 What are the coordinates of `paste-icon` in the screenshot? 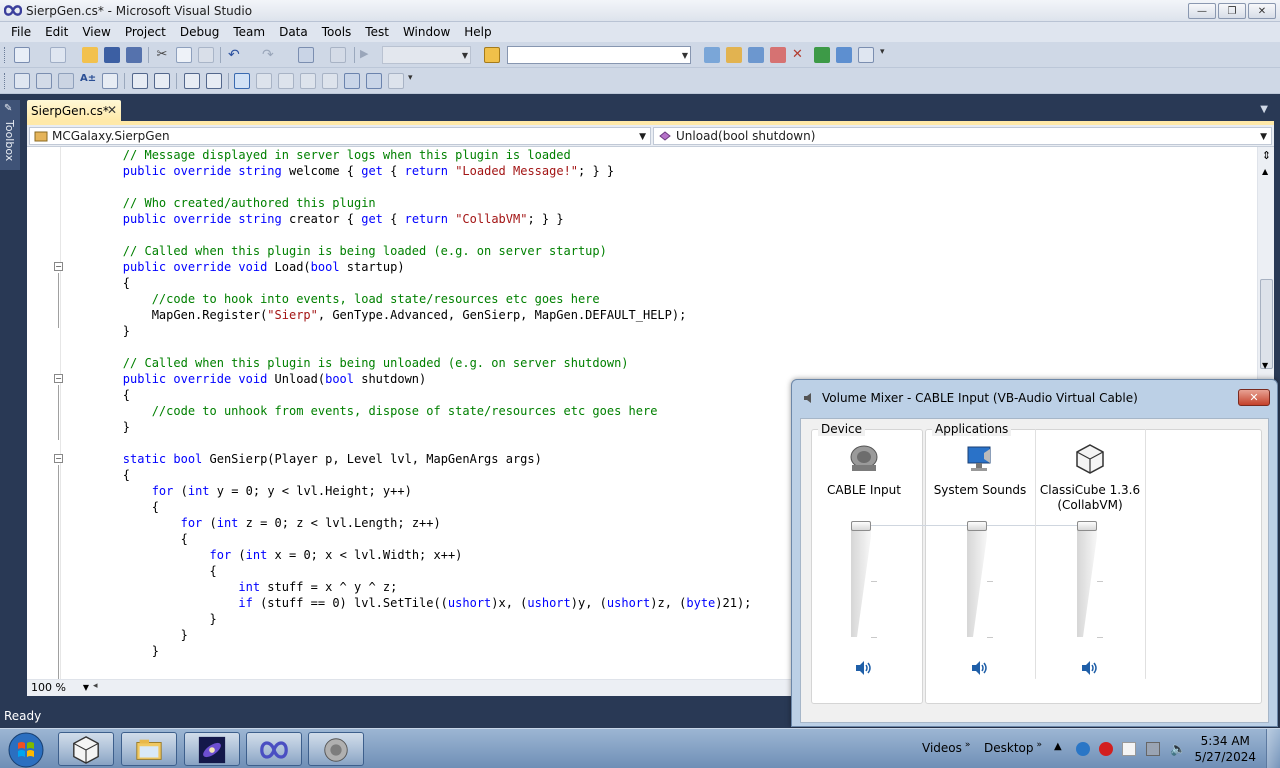 It's located at (206, 55).